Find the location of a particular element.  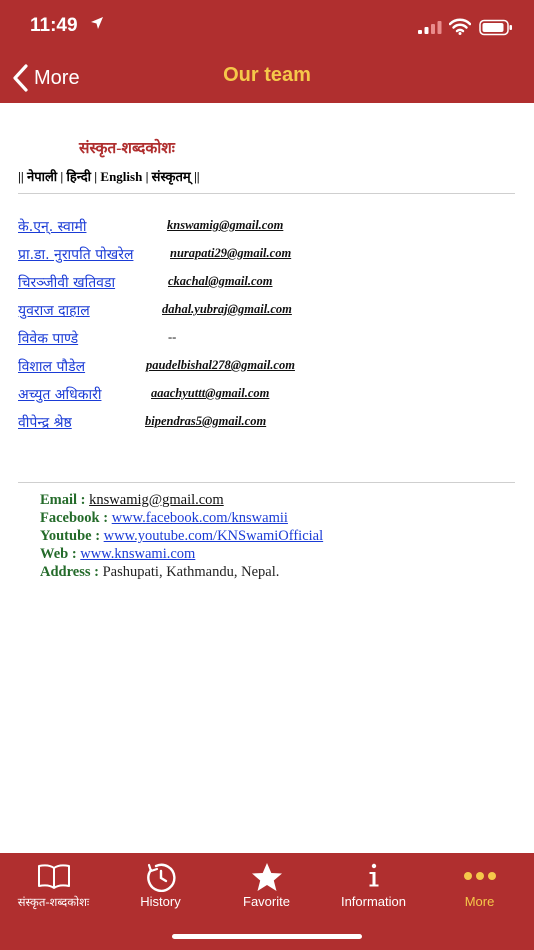

location-arrow-icon is located at coordinates (97, 23).